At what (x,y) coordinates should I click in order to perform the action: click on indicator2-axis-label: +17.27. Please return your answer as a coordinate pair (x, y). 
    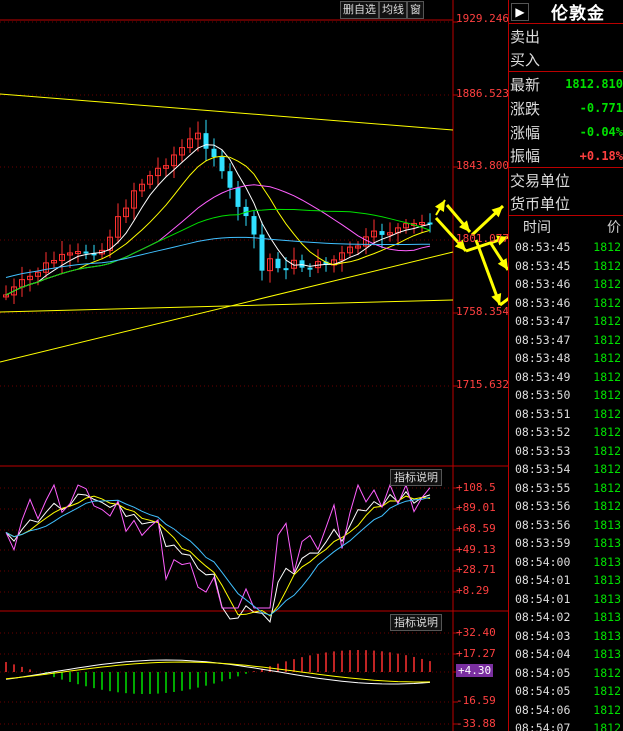
    Looking at the image, I should click on (476, 653).